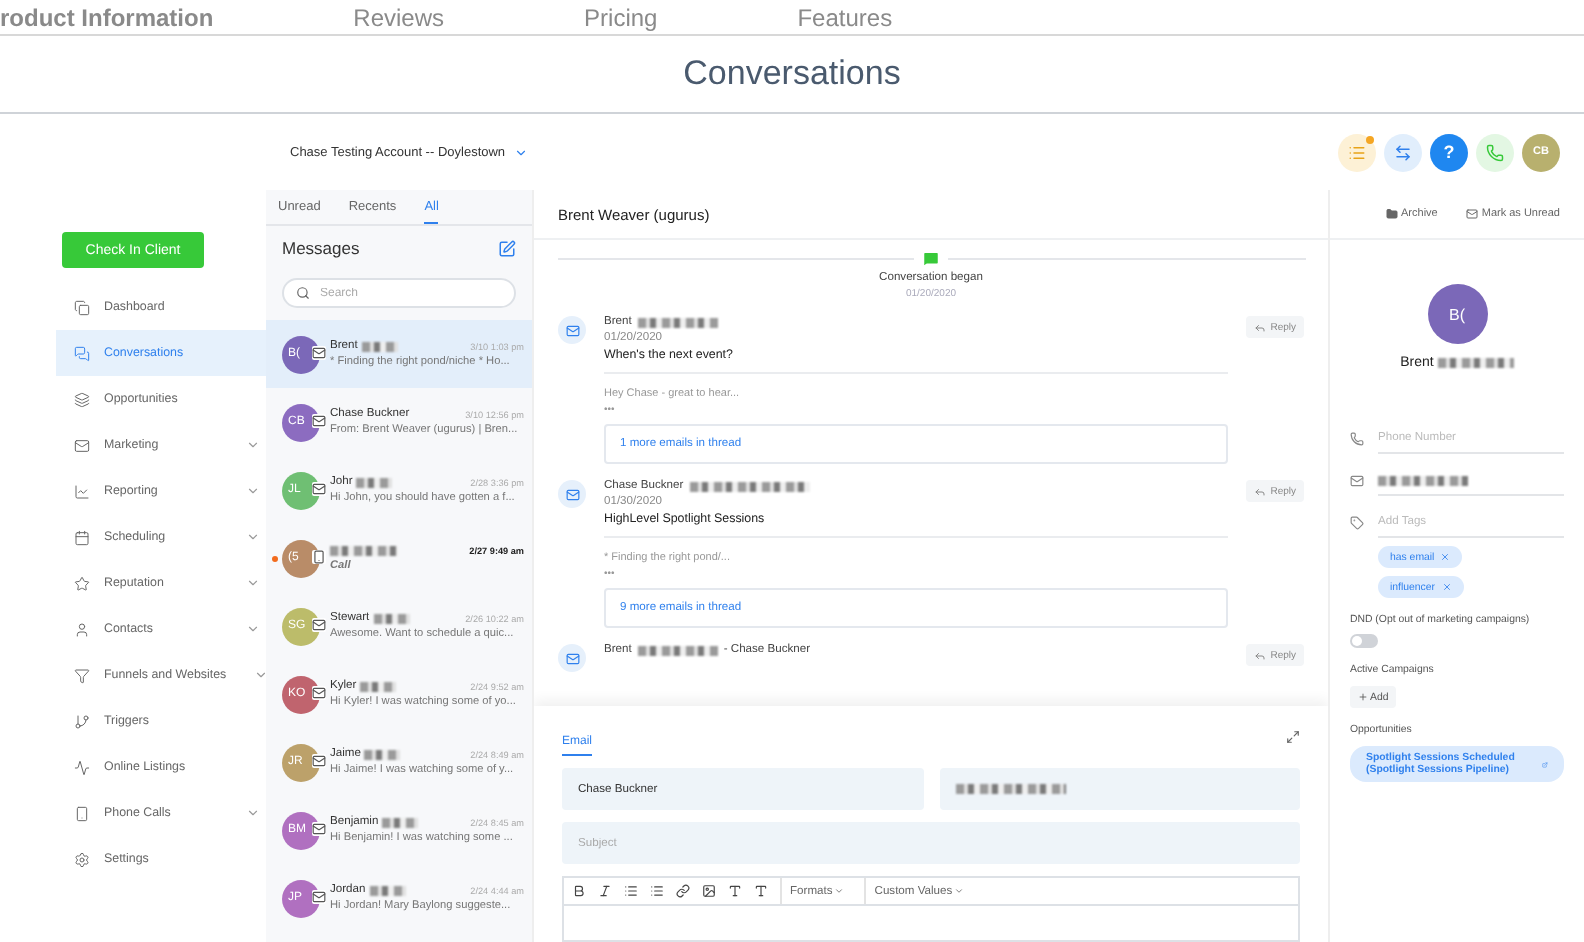  Describe the element at coordinates (303, 293) in the screenshot. I see `search-icon` at that location.